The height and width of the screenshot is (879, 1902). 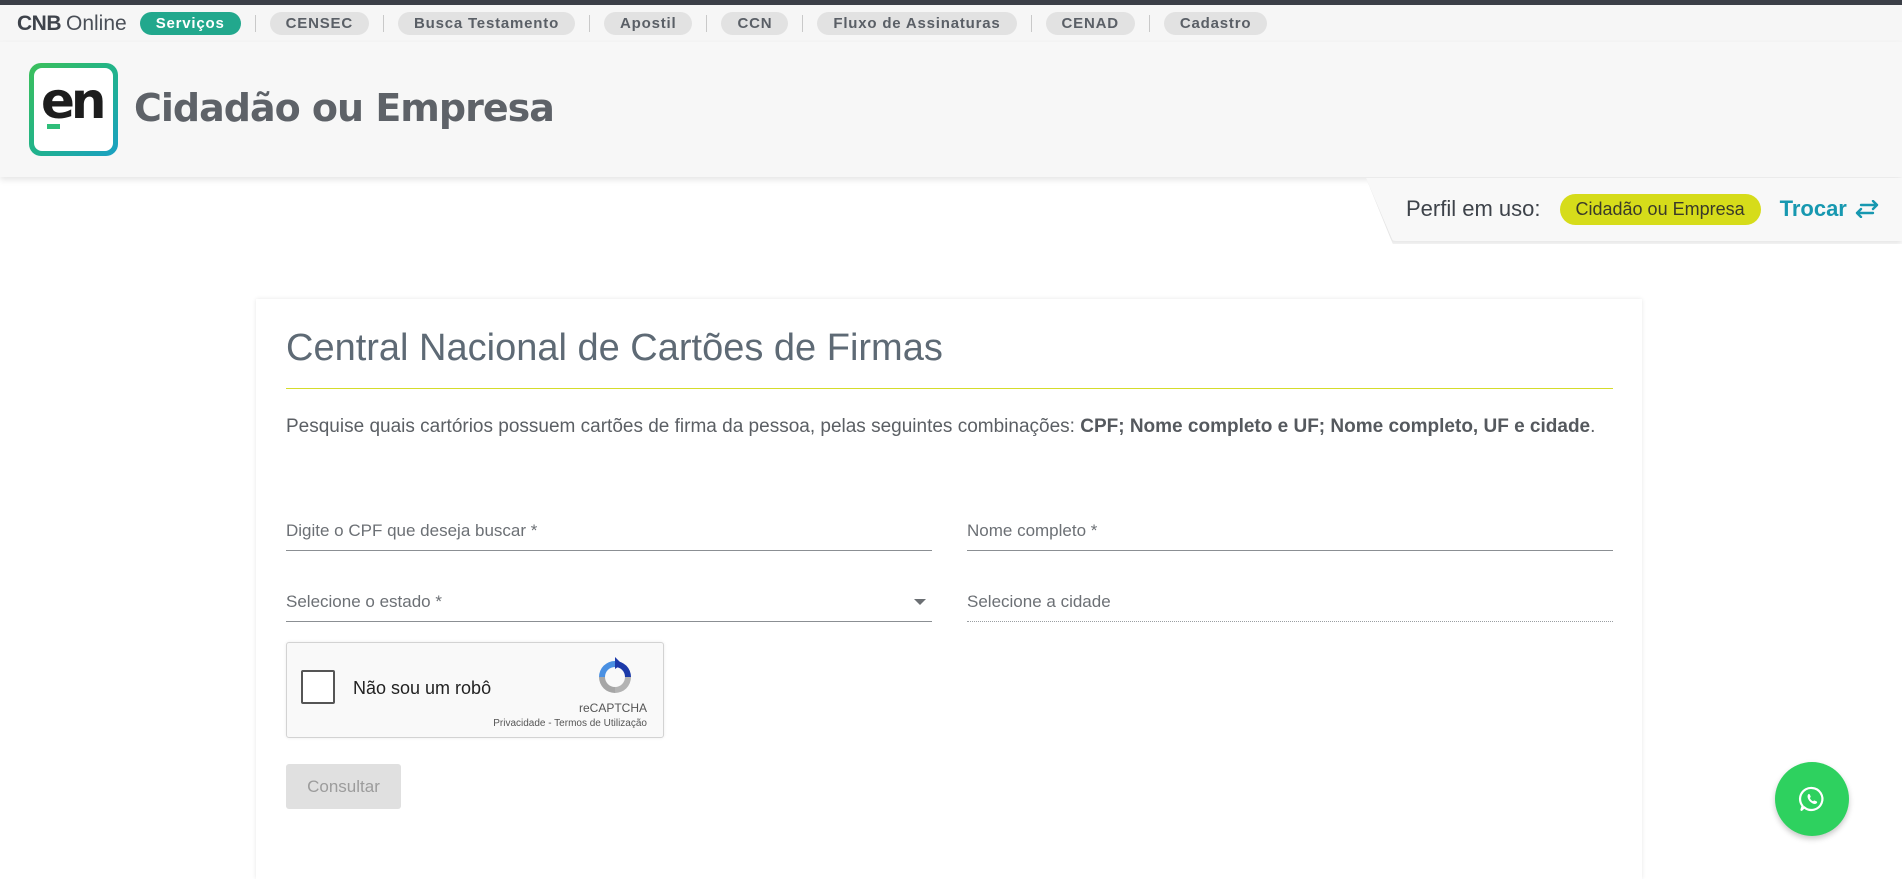 I want to click on logo-dash, so click(x=53, y=126).